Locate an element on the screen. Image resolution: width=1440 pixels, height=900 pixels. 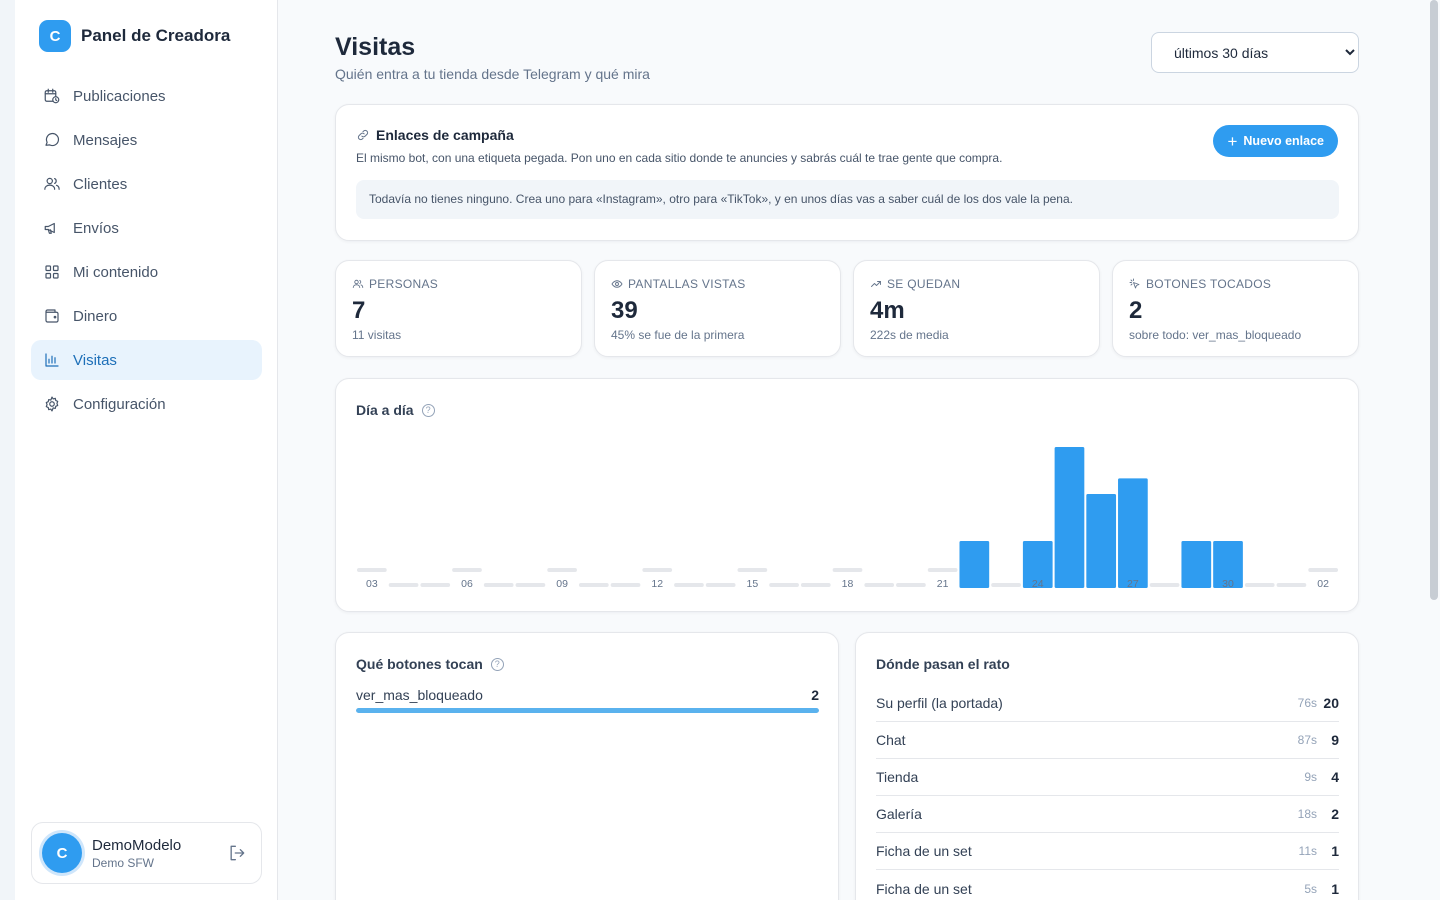
stat-value: 4m is located at coordinates (887, 310).